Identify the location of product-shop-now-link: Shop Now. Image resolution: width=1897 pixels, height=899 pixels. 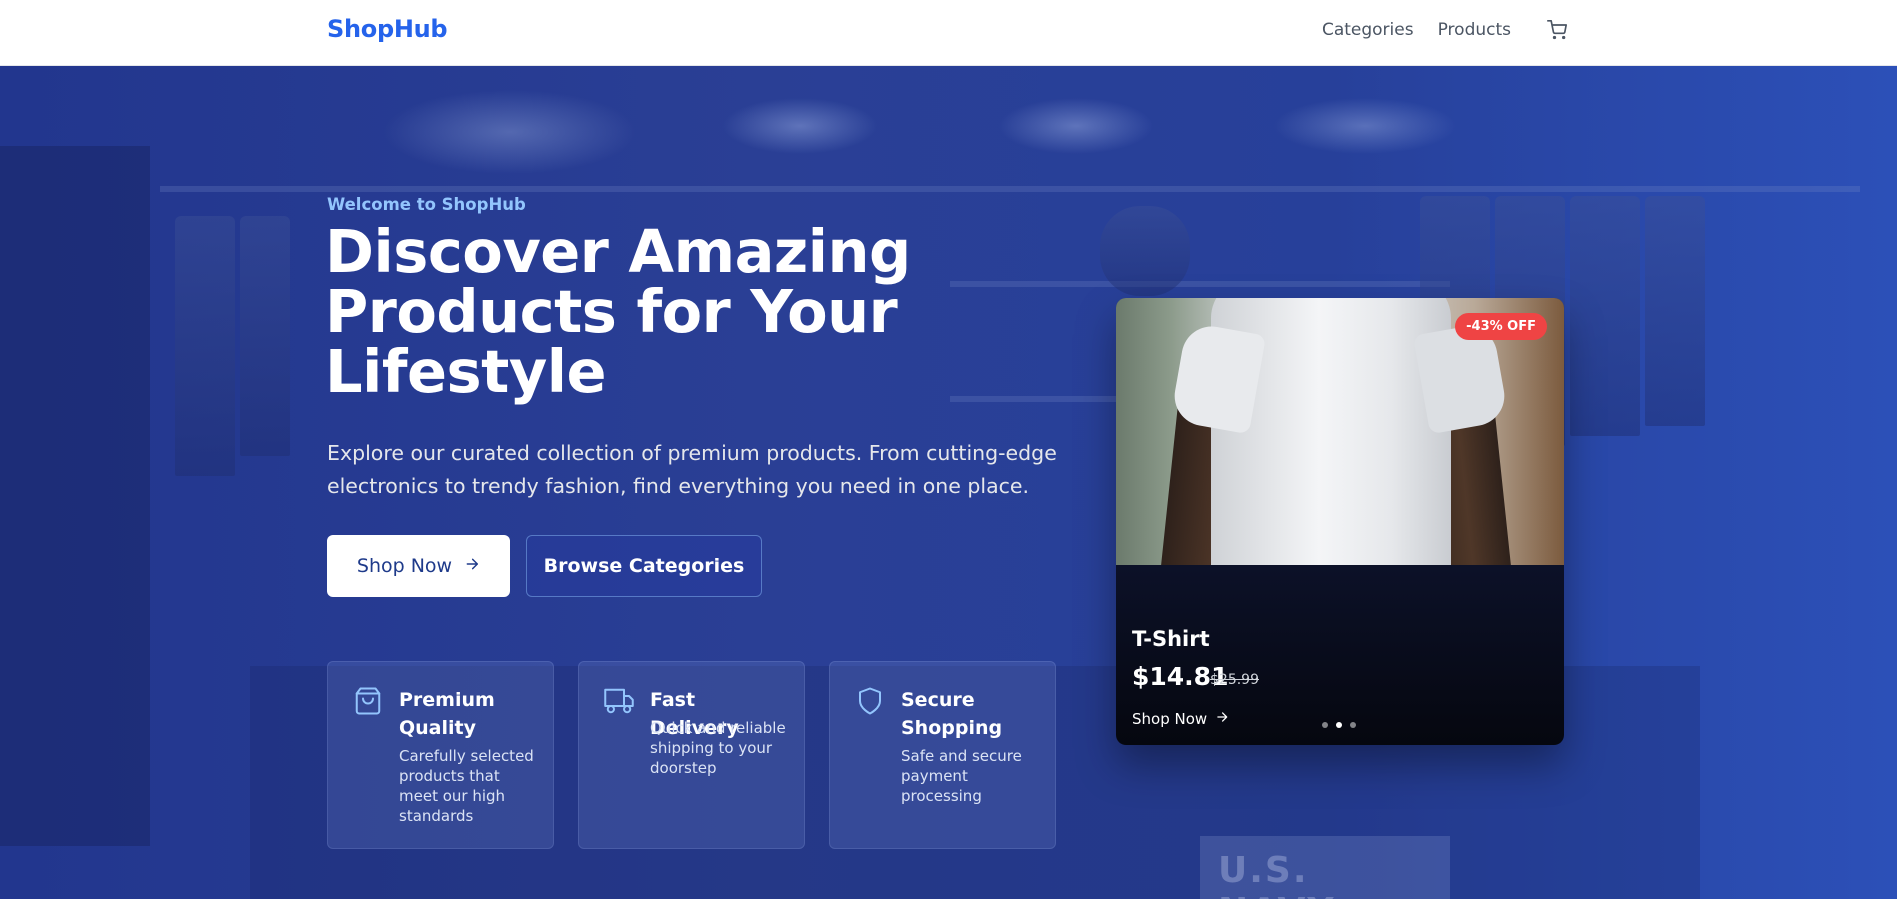
(1180, 719).